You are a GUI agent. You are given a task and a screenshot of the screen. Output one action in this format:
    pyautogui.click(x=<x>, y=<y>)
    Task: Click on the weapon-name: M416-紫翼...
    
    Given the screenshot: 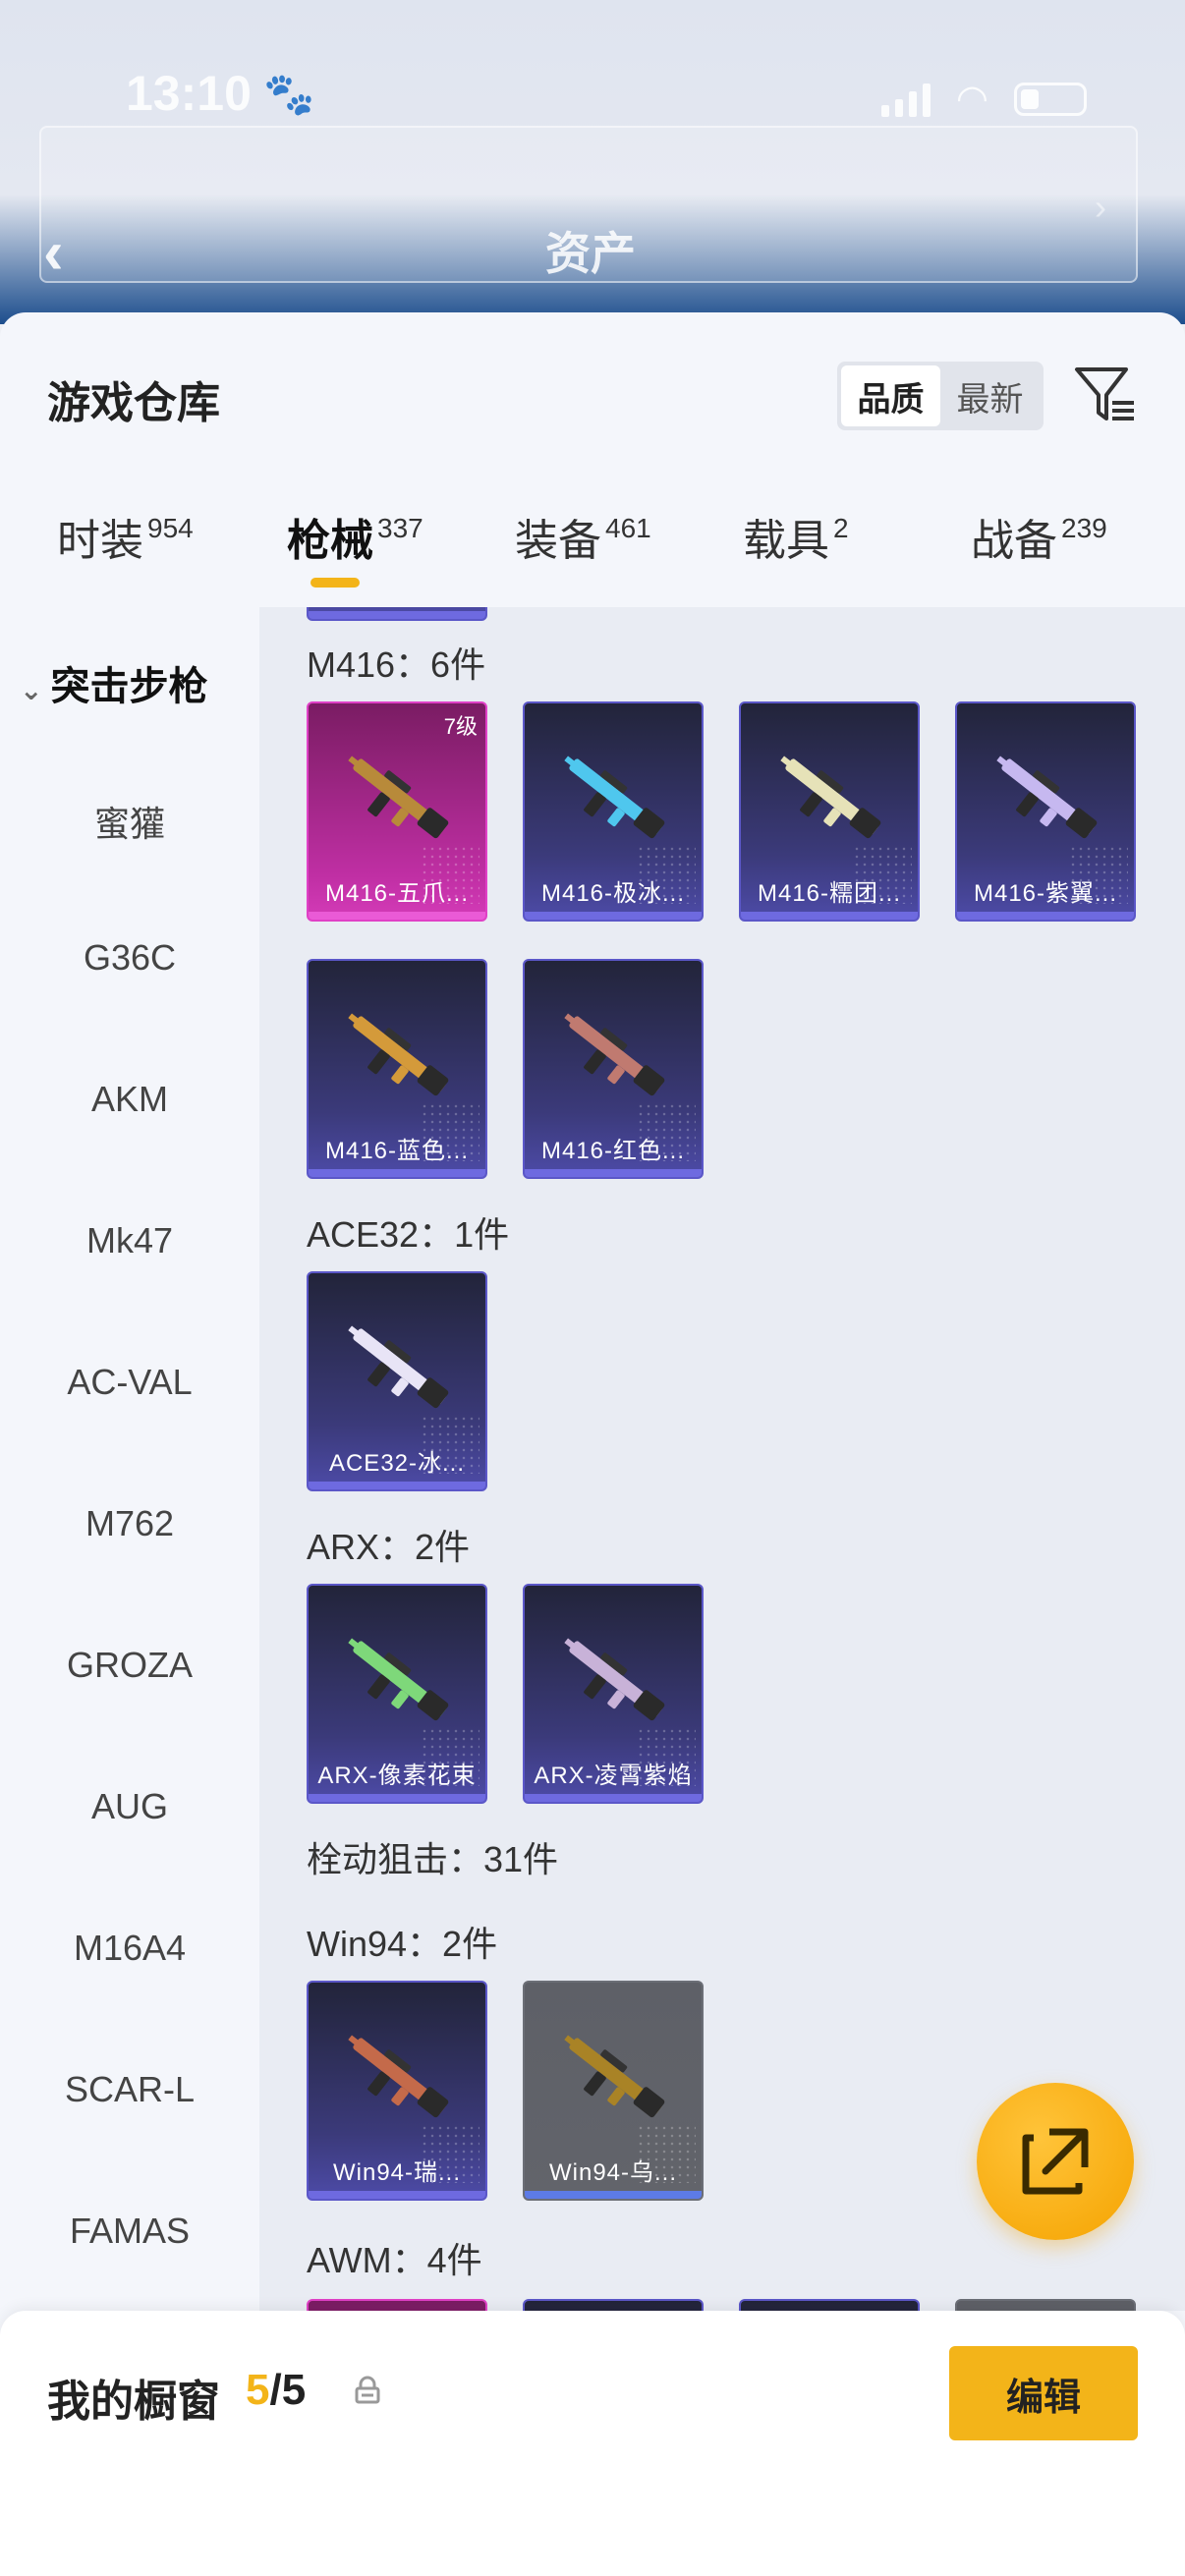 What is the action you would take?
    pyautogui.click(x=1045, y=893)
    